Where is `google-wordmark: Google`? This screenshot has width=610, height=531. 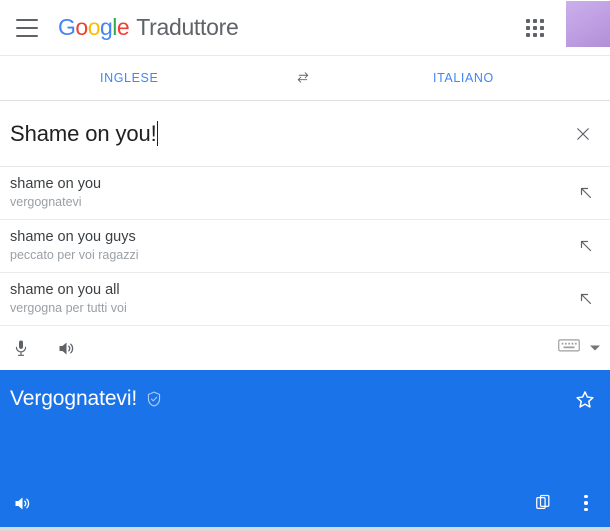 google-wordmark: Google is located at coordinates (94, 27).